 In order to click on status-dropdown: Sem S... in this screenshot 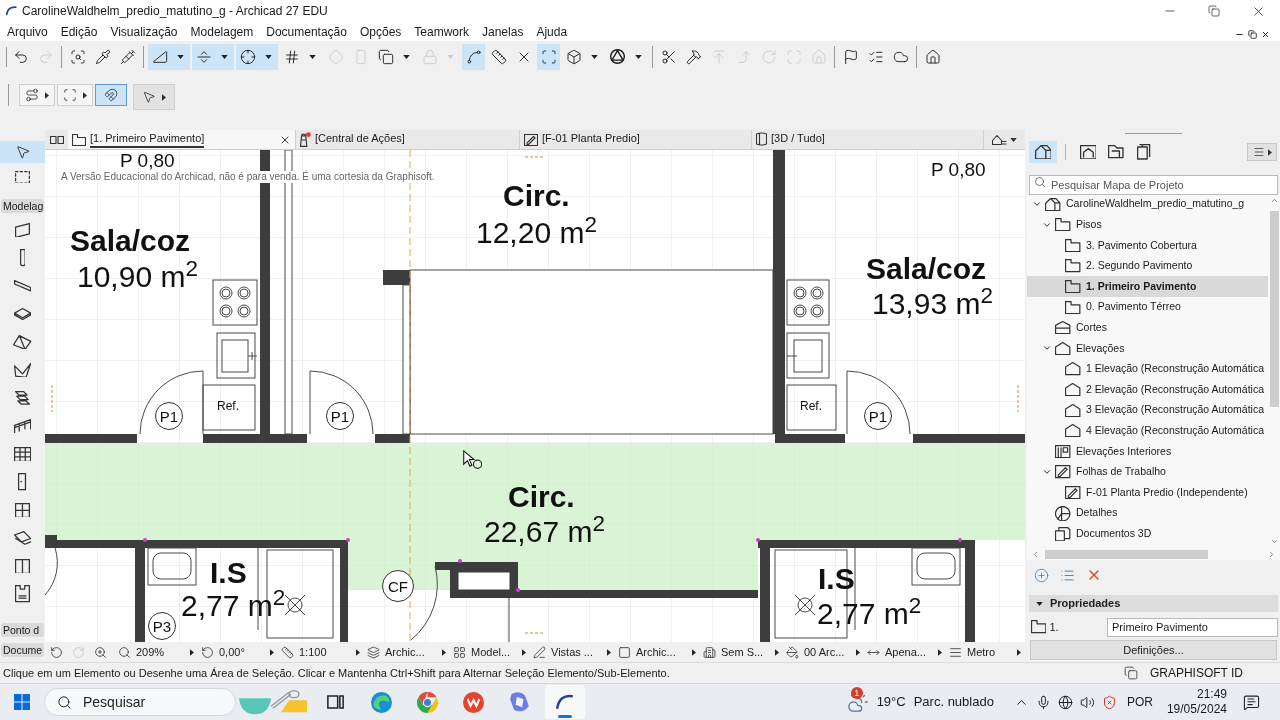, I will do `click(741, 652)`.